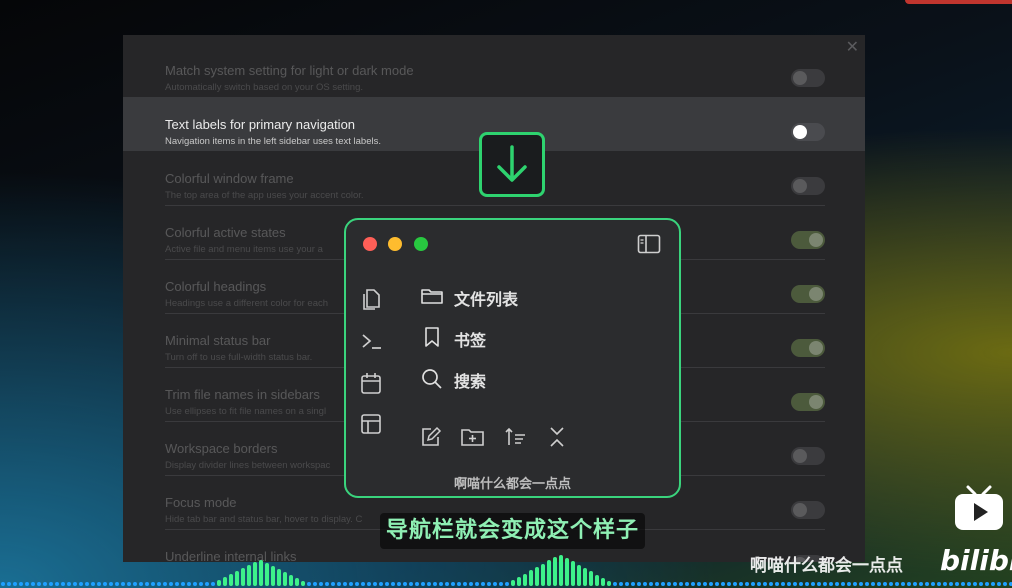 The width and height of the screenshot is (1012, 588). What do you see at coordinates (216, 286) in the screenshot?
I see `setting-title: Colorful headings` at bounding box center [216, 286].